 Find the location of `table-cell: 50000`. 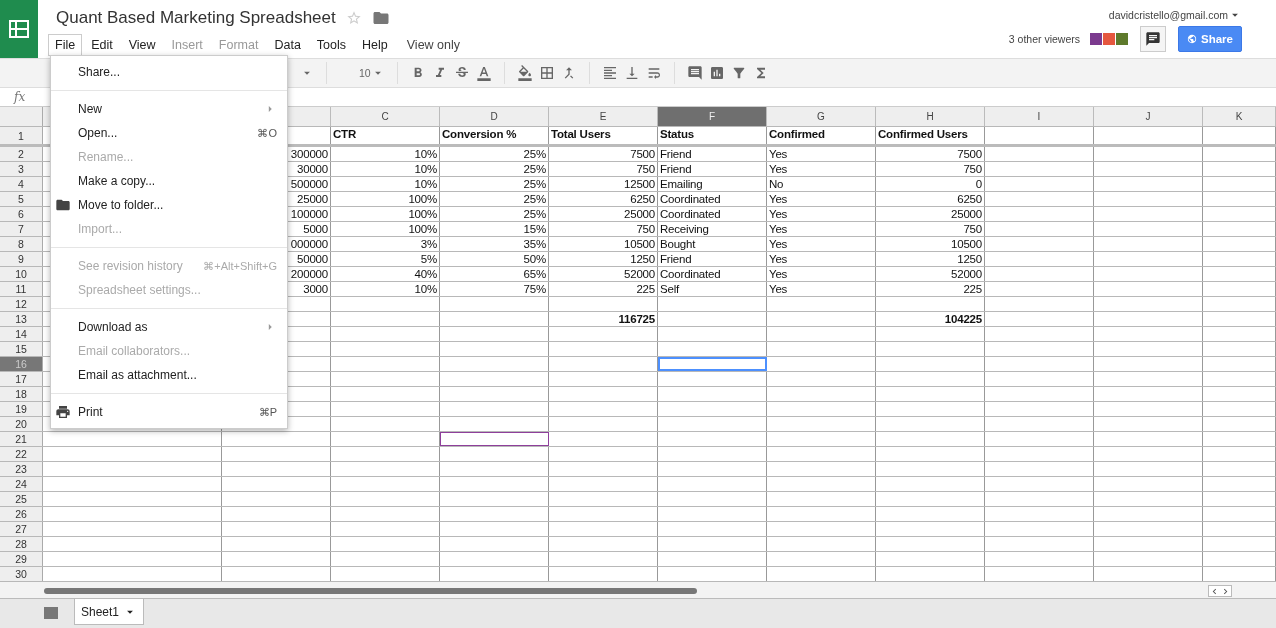

table-cell: 50000 is located at coordinates (312, 259).